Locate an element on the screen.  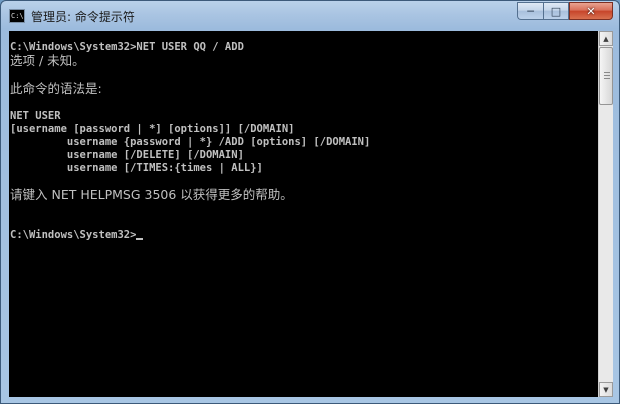
console-line: NET USER is located at coordinates (35, 116).